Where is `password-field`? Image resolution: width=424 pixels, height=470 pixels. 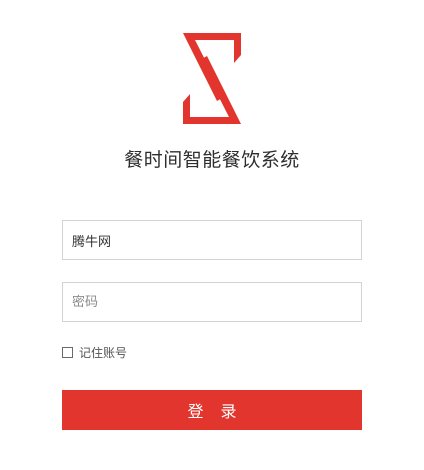
password-field is located at coordinates (212, 302).